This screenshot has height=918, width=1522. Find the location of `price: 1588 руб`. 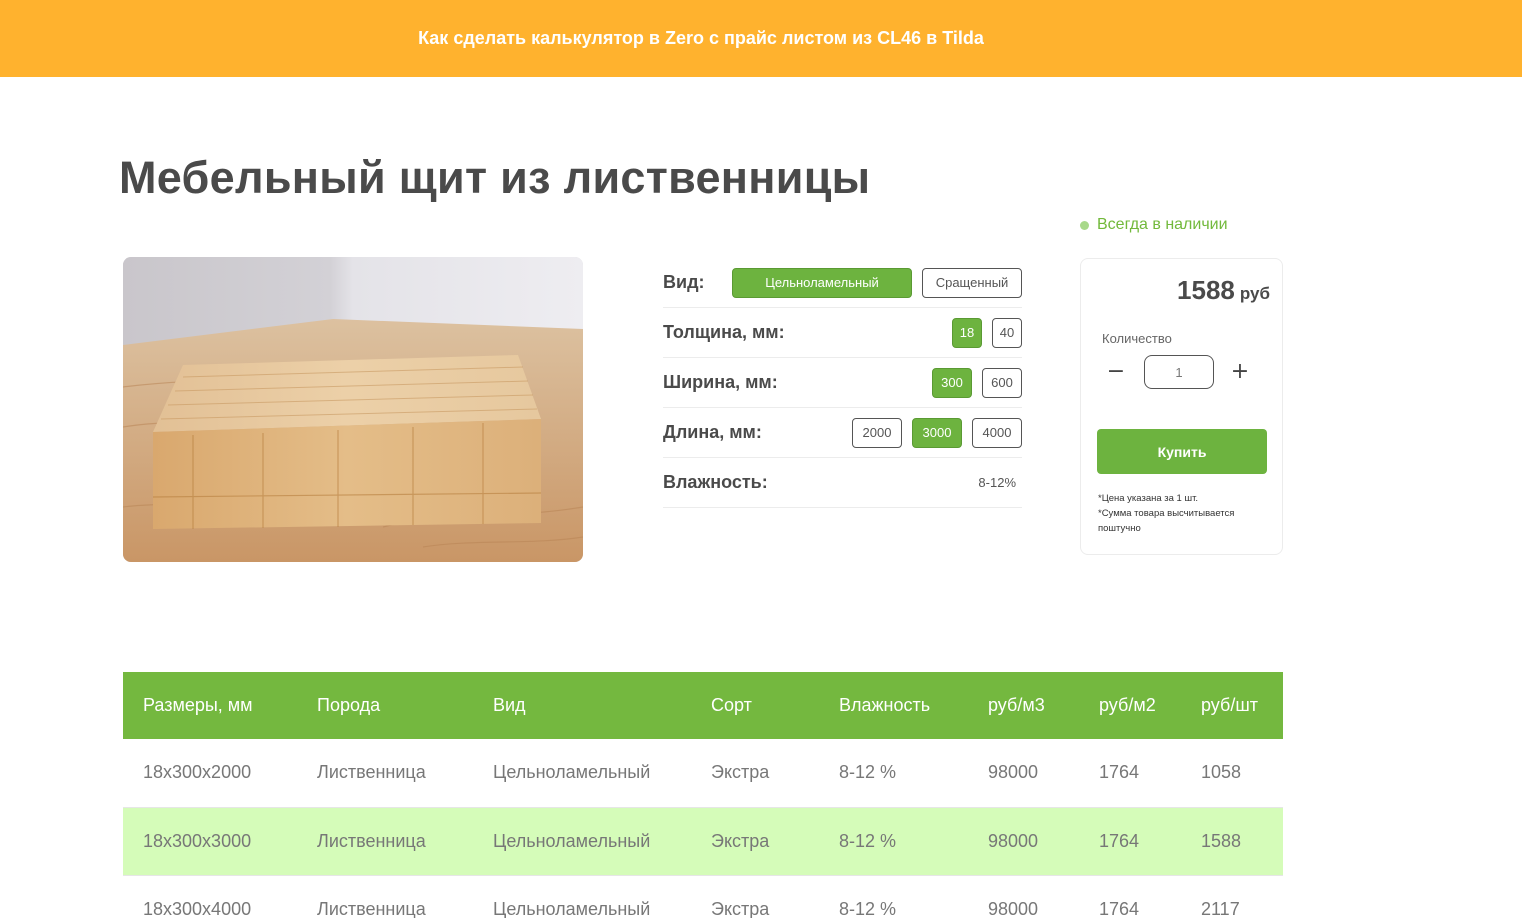

price: 1588 руб is located at coordinates (1223, 290).